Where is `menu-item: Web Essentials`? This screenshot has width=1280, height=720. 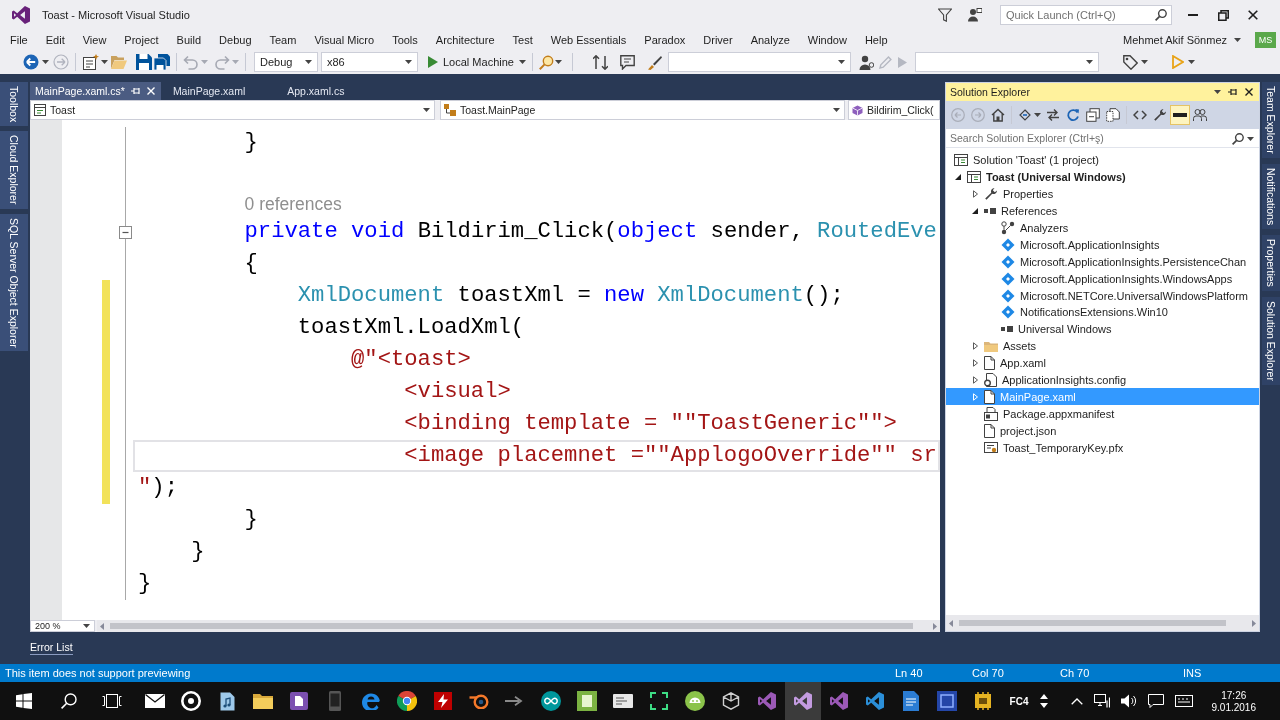
menu-item: Web Essentials is located at coordinates (588, 40).